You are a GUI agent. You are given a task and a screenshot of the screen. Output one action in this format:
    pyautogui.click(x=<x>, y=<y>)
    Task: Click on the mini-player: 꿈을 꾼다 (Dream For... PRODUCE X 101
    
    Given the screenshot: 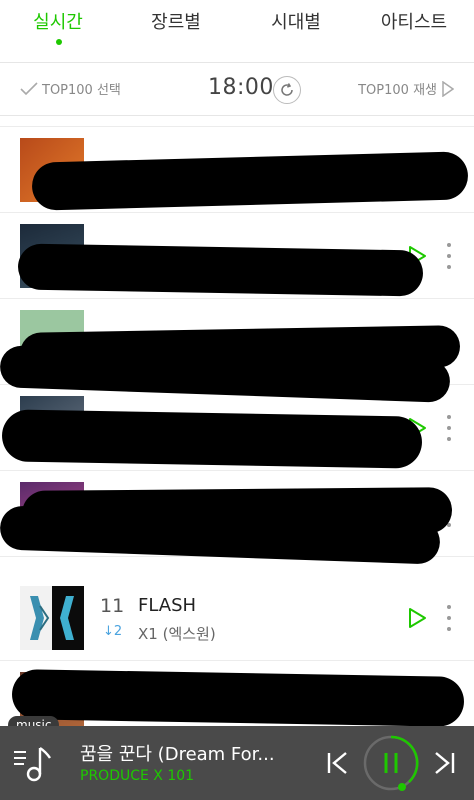 What is the action you would take?
    pyautogui.click(x=237, y=763)
    